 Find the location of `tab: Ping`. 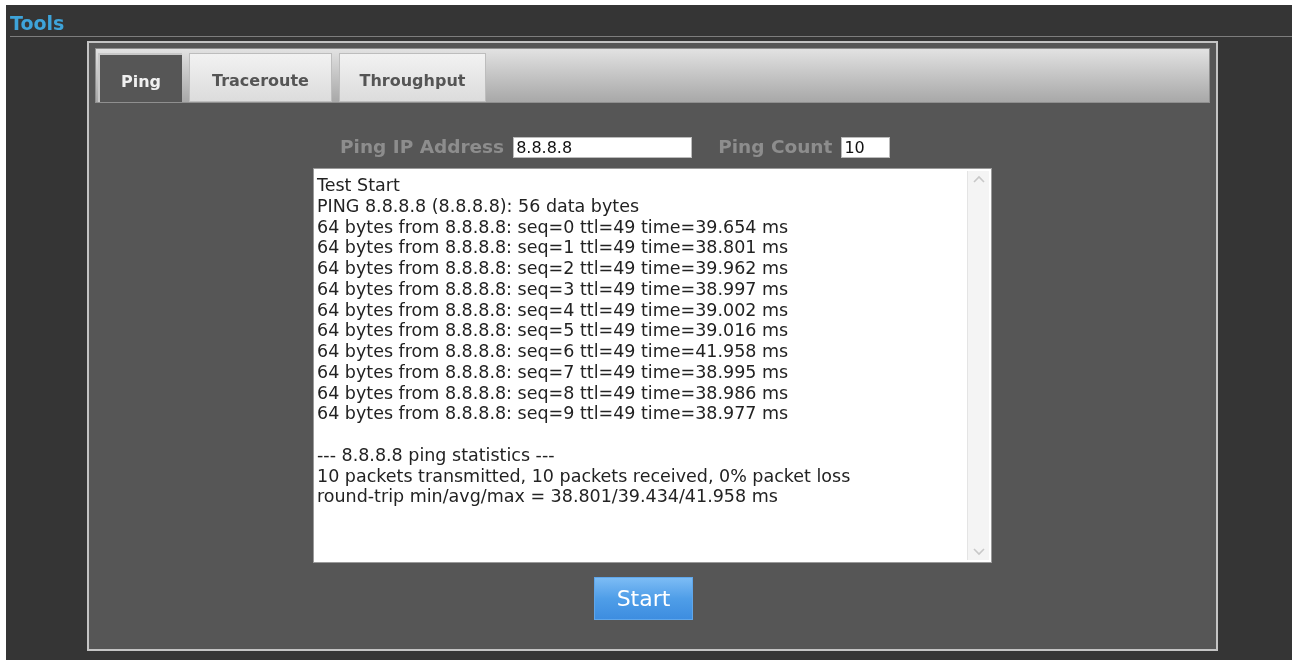

tab: Ping is located at coordinates (140, 77).